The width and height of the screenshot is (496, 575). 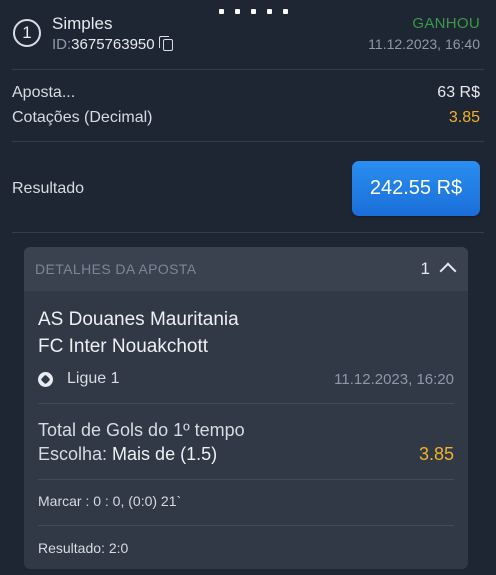 What do you see at coordinates (45, 379) in the screenshot?
I see `soccer-ball-icon` at bounding box center [45, 379].